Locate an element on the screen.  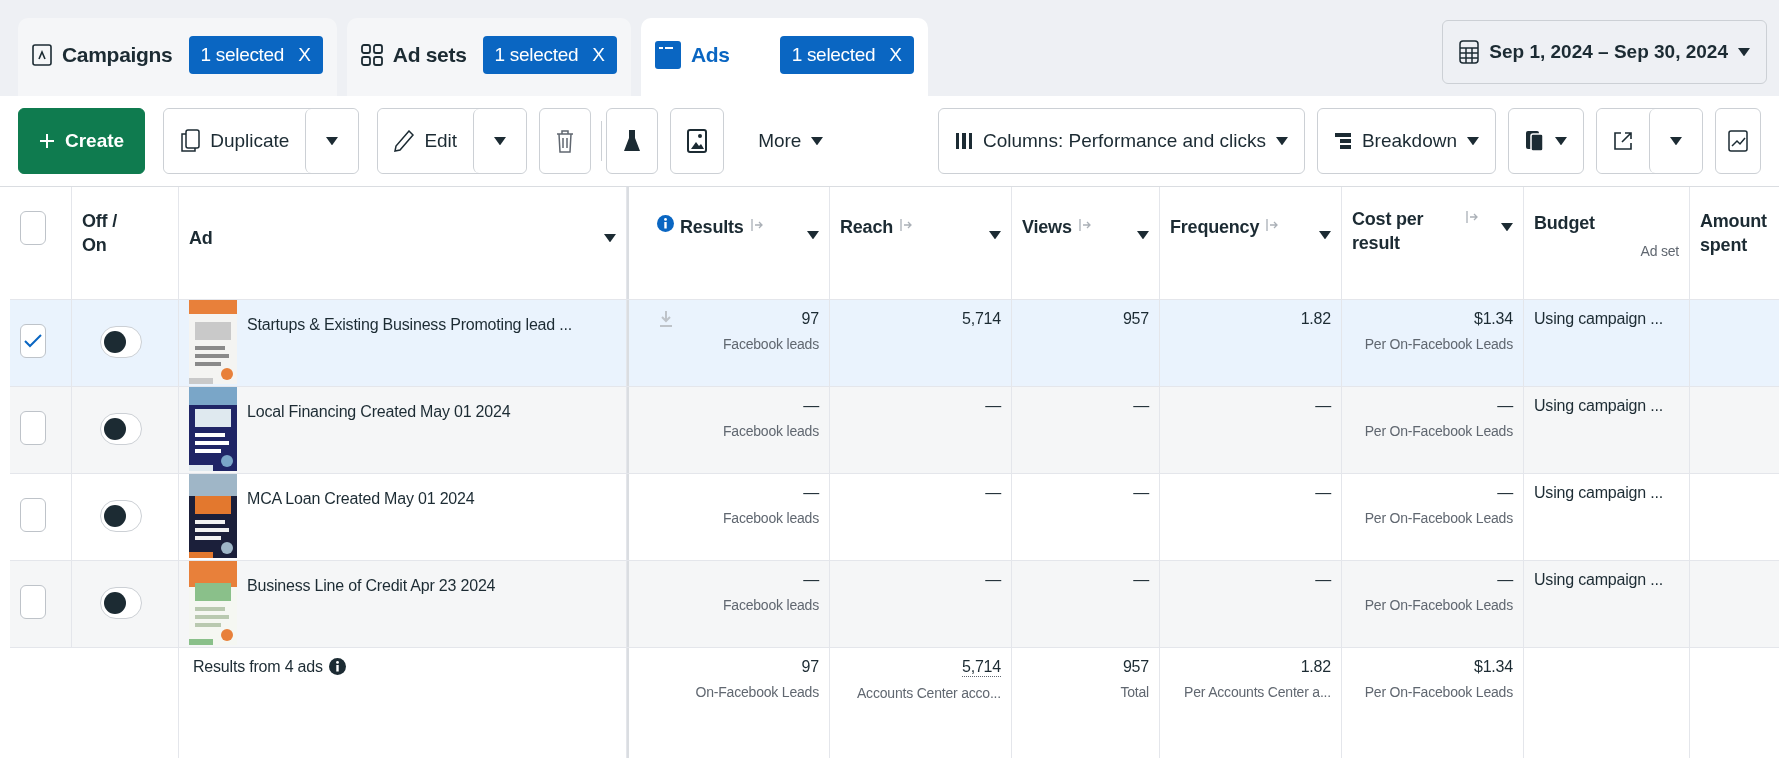
delete-button is located at coordinates (565, 141).